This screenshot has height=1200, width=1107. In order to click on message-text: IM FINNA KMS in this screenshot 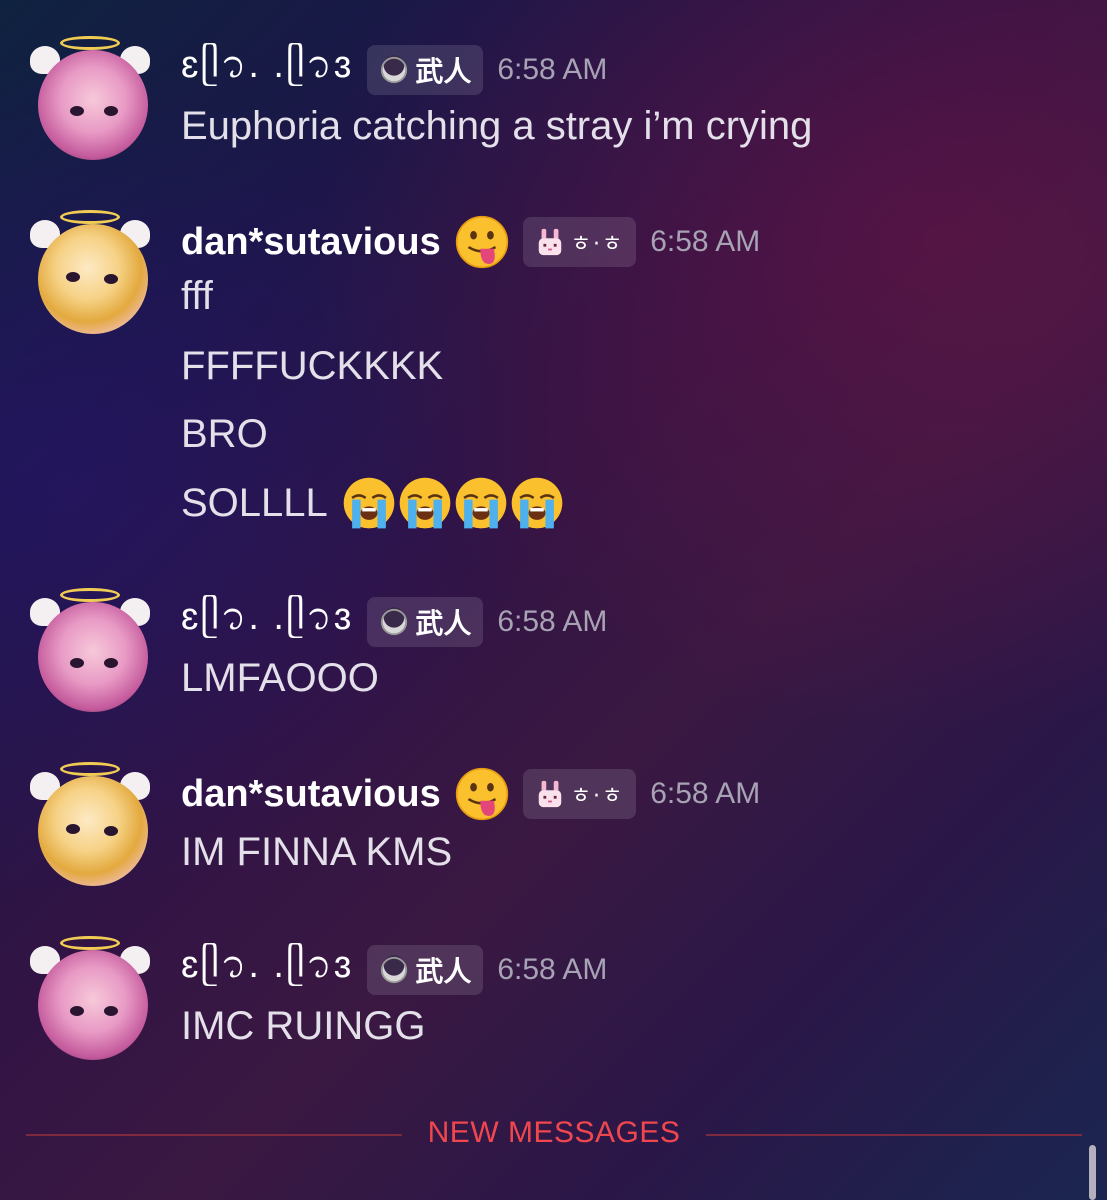, I will do `click(317, 852)`.